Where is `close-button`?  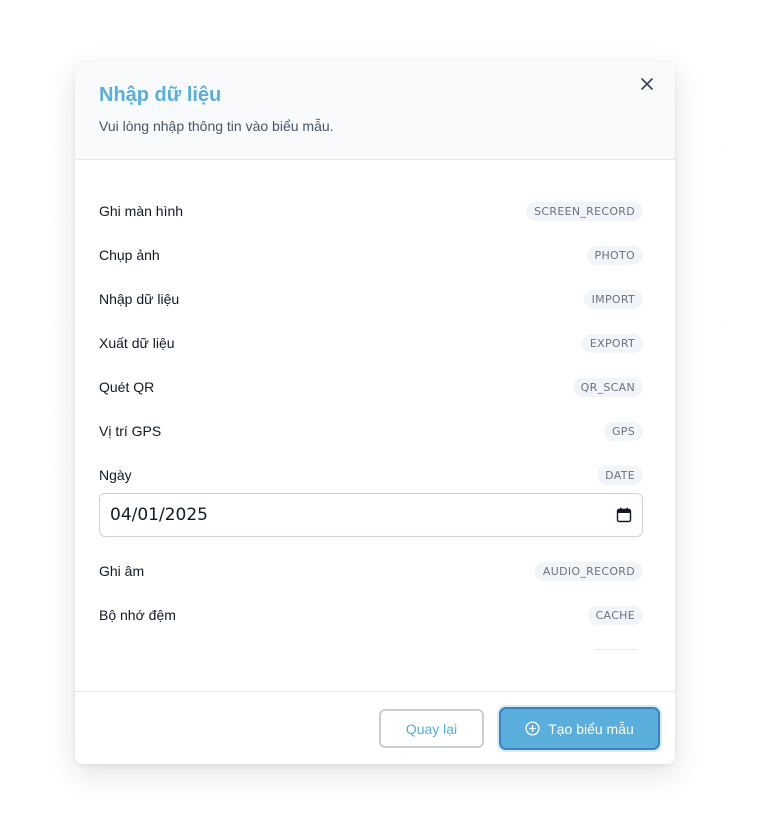
close-button is located at coordinates (647, 84).